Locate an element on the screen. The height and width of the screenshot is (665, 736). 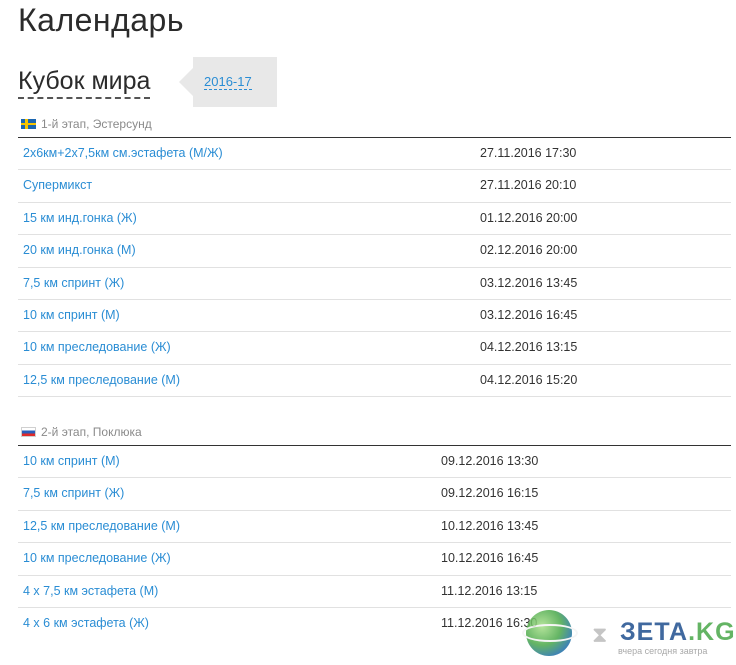
event-link: 20 км инд.гонка (М) is located at coordinates (79, 250).